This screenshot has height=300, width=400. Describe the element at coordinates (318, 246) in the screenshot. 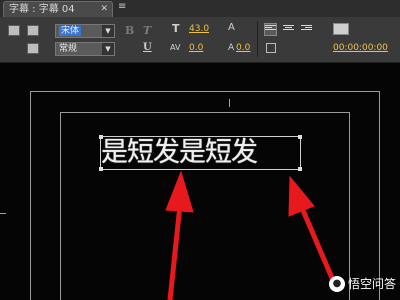

I see `arrow-right-shaft` at that location.